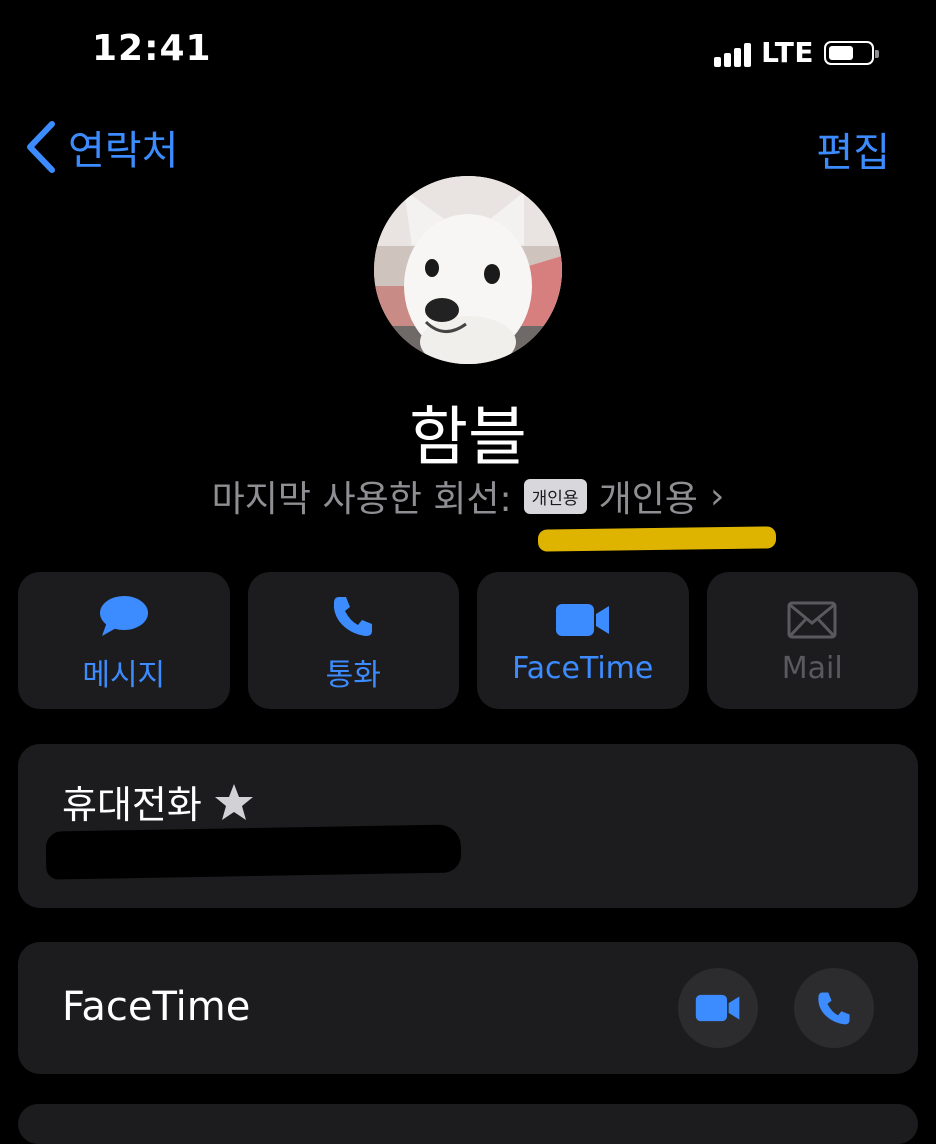 The height and width of the screenshot is (1144, 936). I want to click on star-icon, so click(233, 801).